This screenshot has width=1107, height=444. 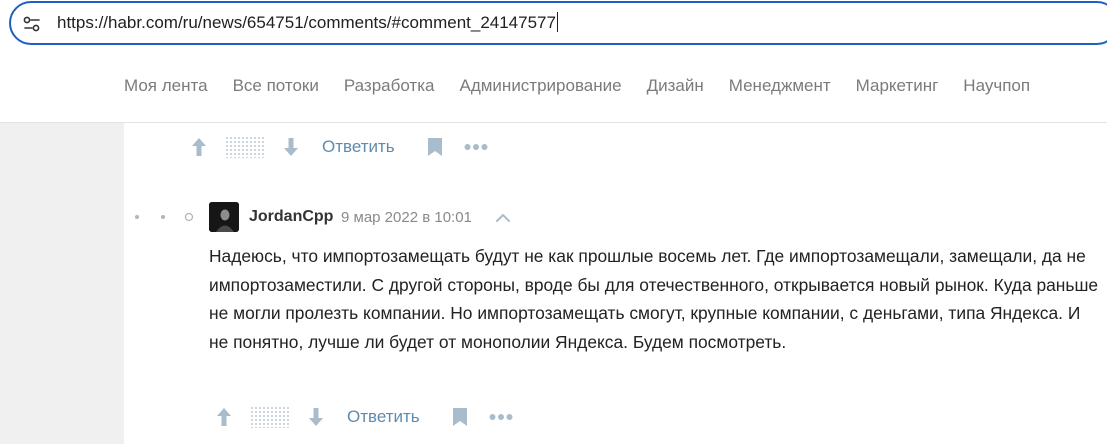 What do you see at coordinates (276, 86) in the screenshot?
I see `nav-item-all-streams: Все потоки` at bounding box center [276, 86].